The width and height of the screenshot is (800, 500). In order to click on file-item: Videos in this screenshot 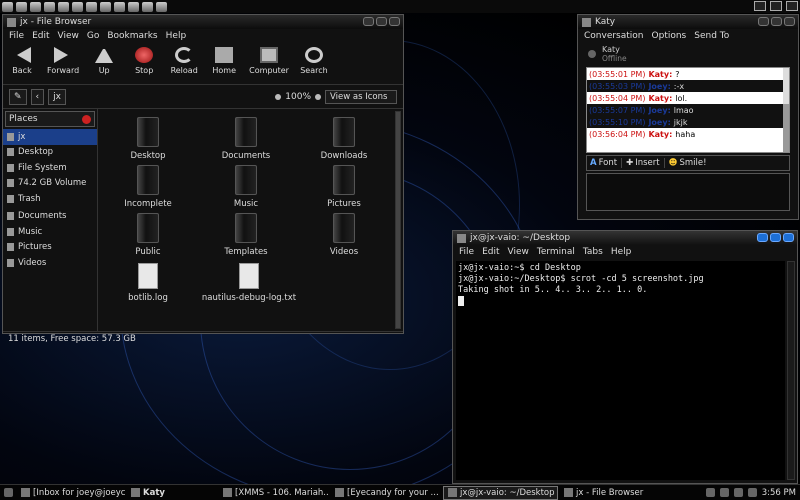, I will do `click(344, 235)`.